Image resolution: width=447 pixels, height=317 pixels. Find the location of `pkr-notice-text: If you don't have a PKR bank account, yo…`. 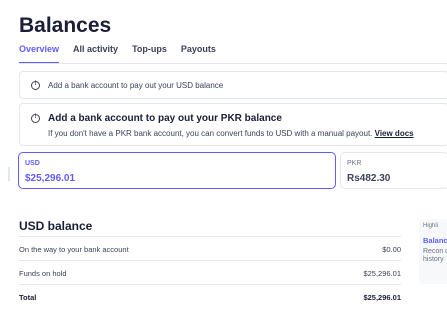

pkr-notice-text: If you don't have a PKR bank account, yo… is located at coordinates (210, 133).